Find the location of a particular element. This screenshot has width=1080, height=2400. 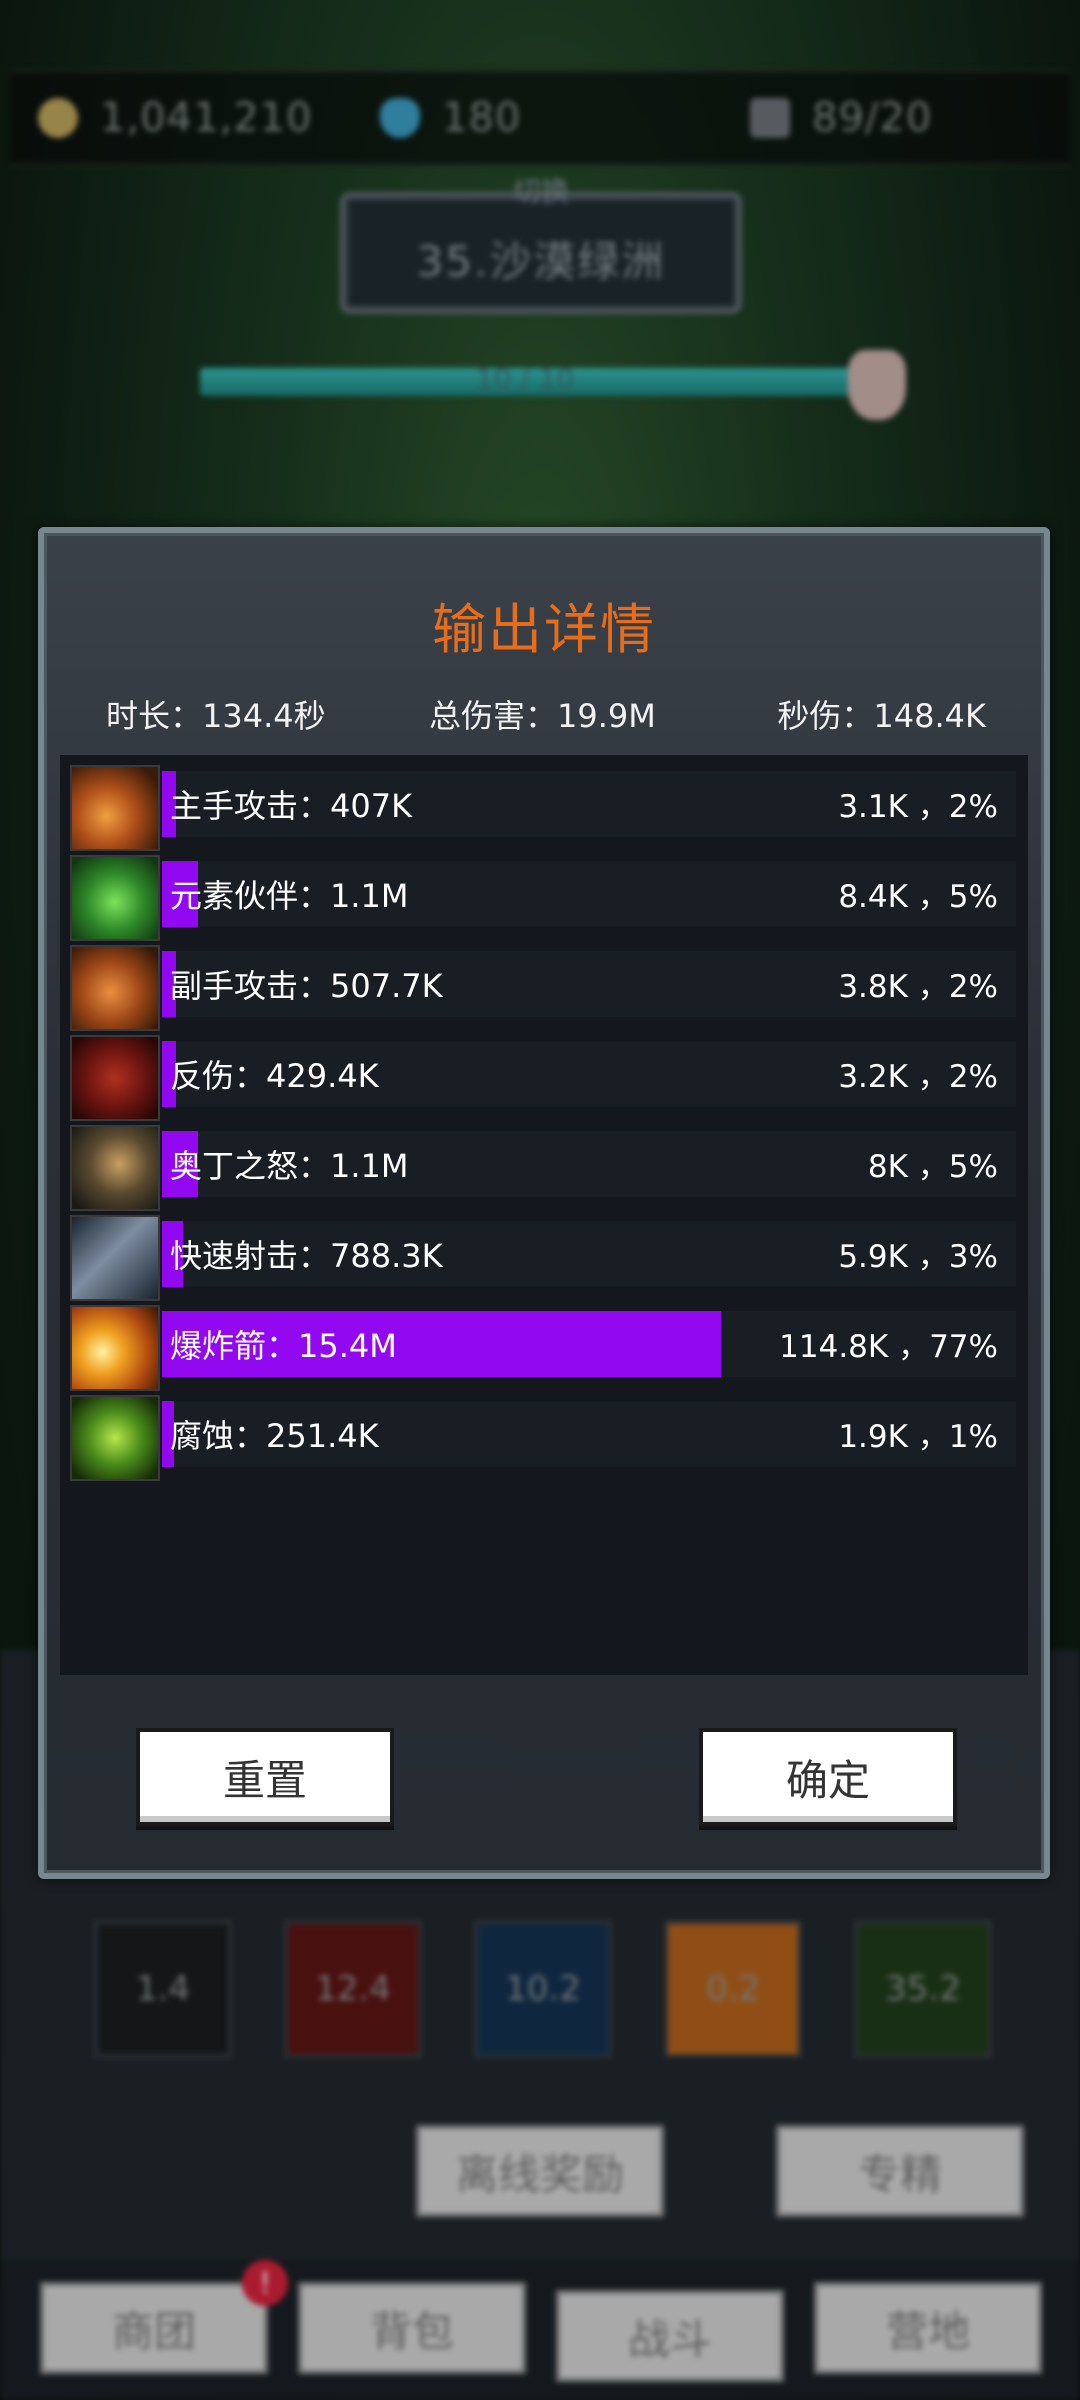

total-damage-stat: 总伤害：19.9M is located at coordinates (542, 716).